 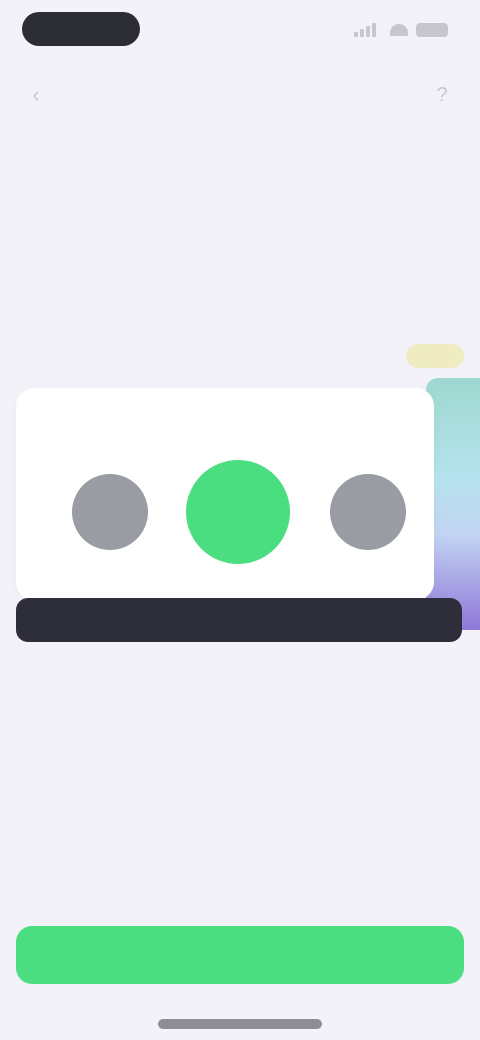 What do you see at coordinates (368, 30) in the screenshot?
I see `signal-icon` at bounding box center [368, 30].